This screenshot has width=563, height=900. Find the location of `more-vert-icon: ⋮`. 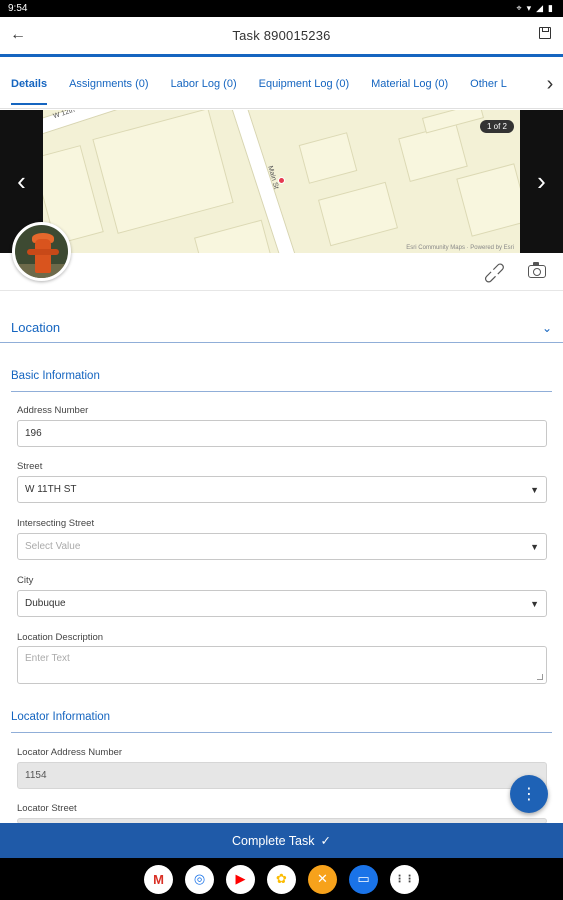

more-vert-icon: ⋮ is located at coordinates (529, 794).